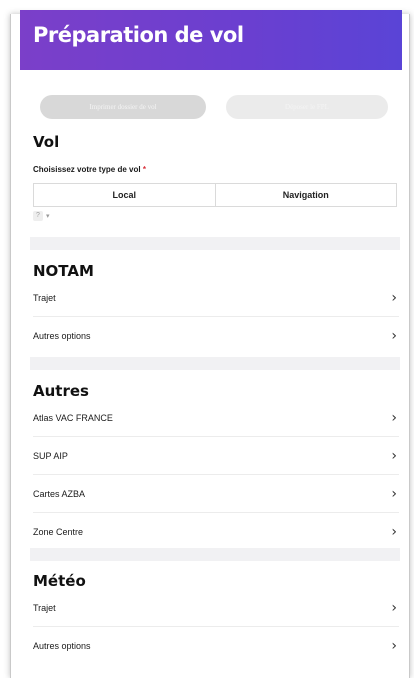 The height and width of the screenshot is (678, 414). I want to click on flight-type-navigation-option: Navigation, so click(305, 195).